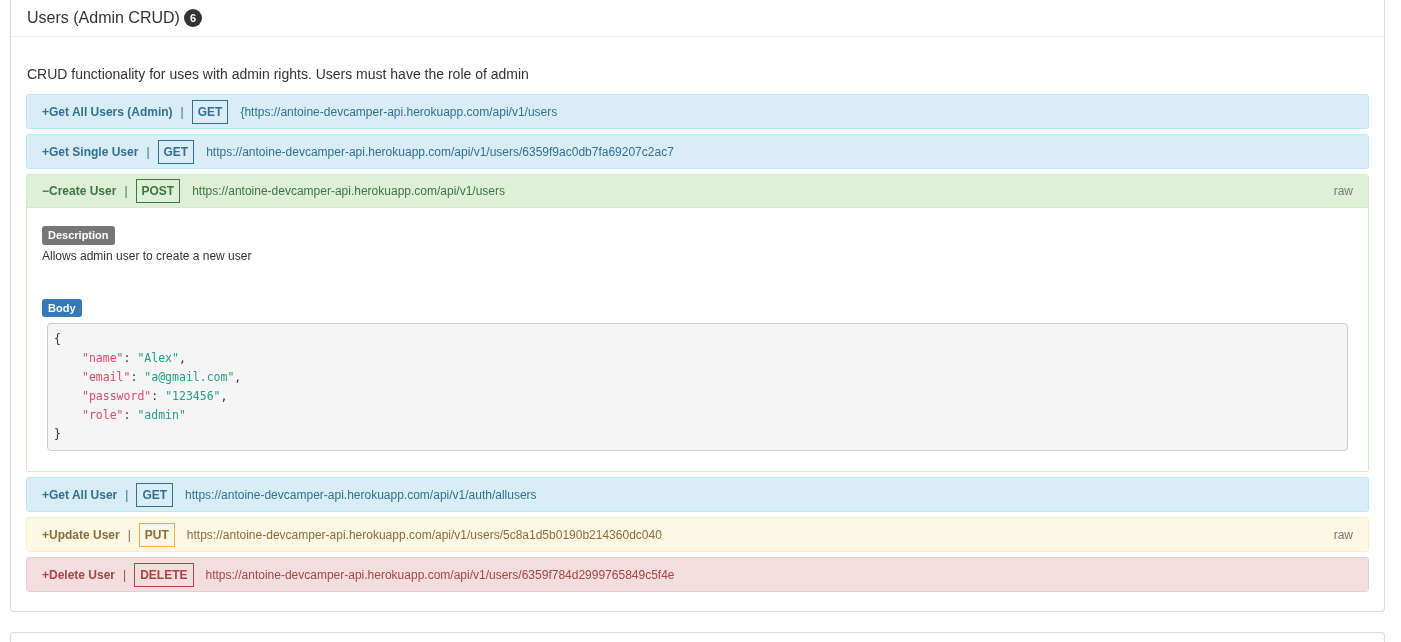 The height and width of the screenshot is (642, 1401). I want to click on endpoint-url: {https://antoine-devcamper-api.herokuapp.com/api/v1/users, so click(399, 112).